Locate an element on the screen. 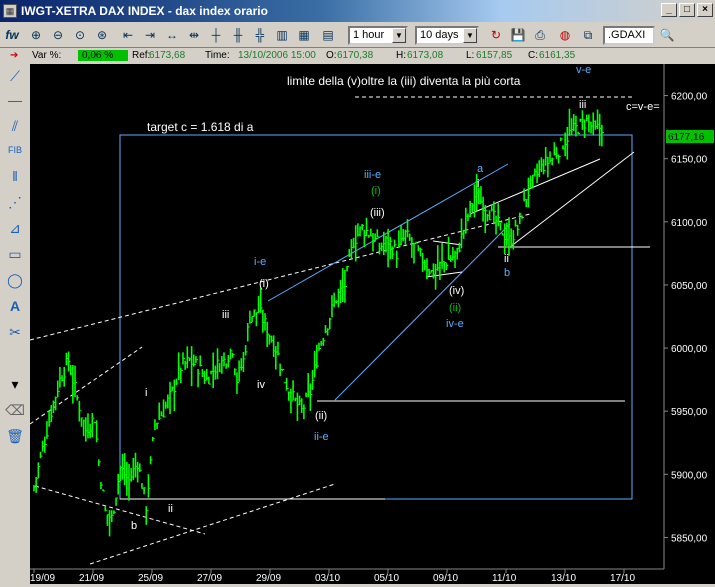  arrow-icon: ➔ is located at coordinates (14, 55).